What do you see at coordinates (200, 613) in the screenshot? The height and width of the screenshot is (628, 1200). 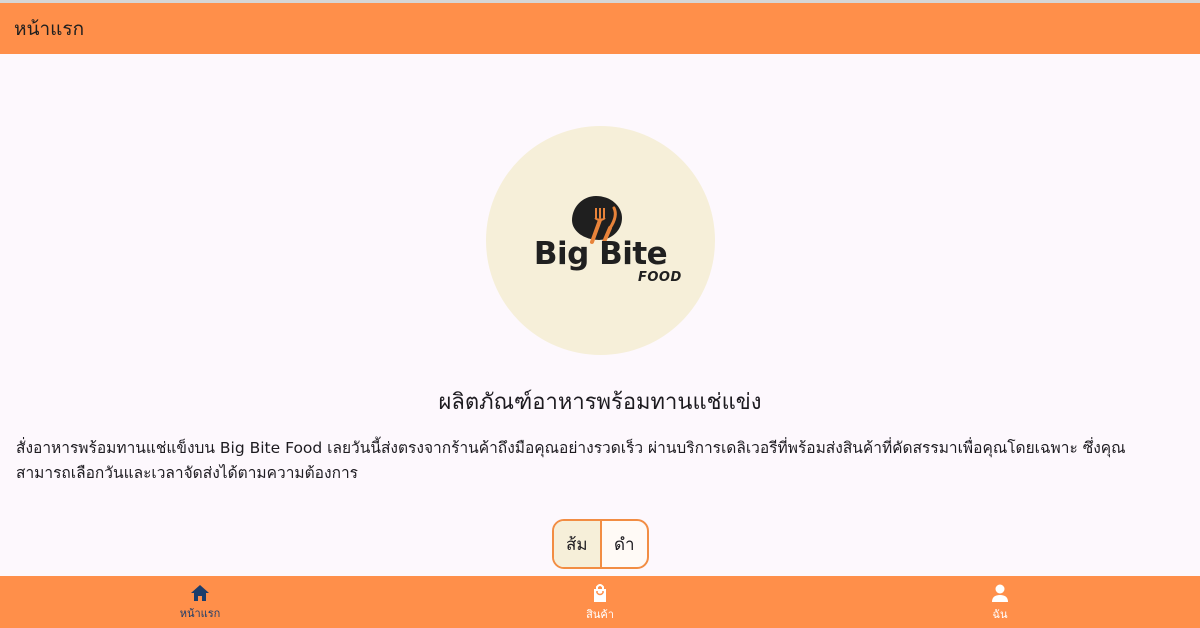 I see `nav-label-home: หน้าแรก` at bounding box center [200, 613].